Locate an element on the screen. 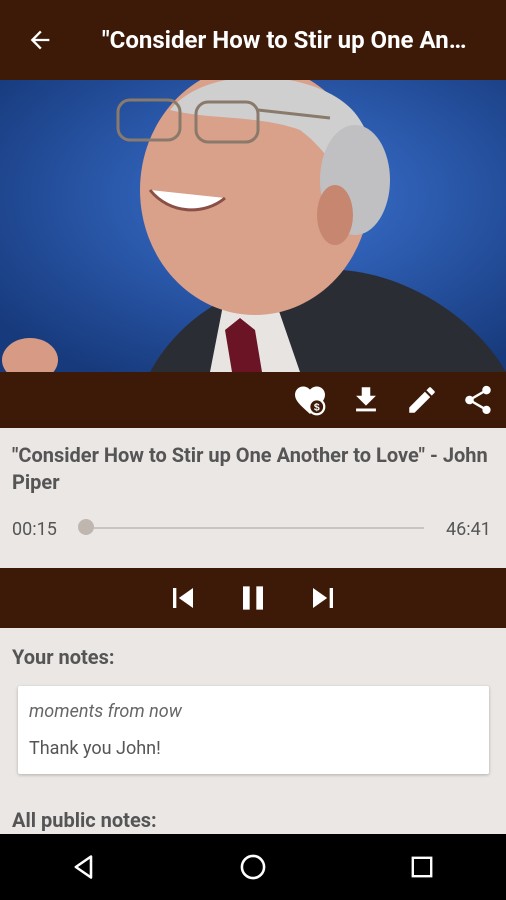 This screenshot has height=900, width=506. pause-icon is located at coordinates (253, 598).